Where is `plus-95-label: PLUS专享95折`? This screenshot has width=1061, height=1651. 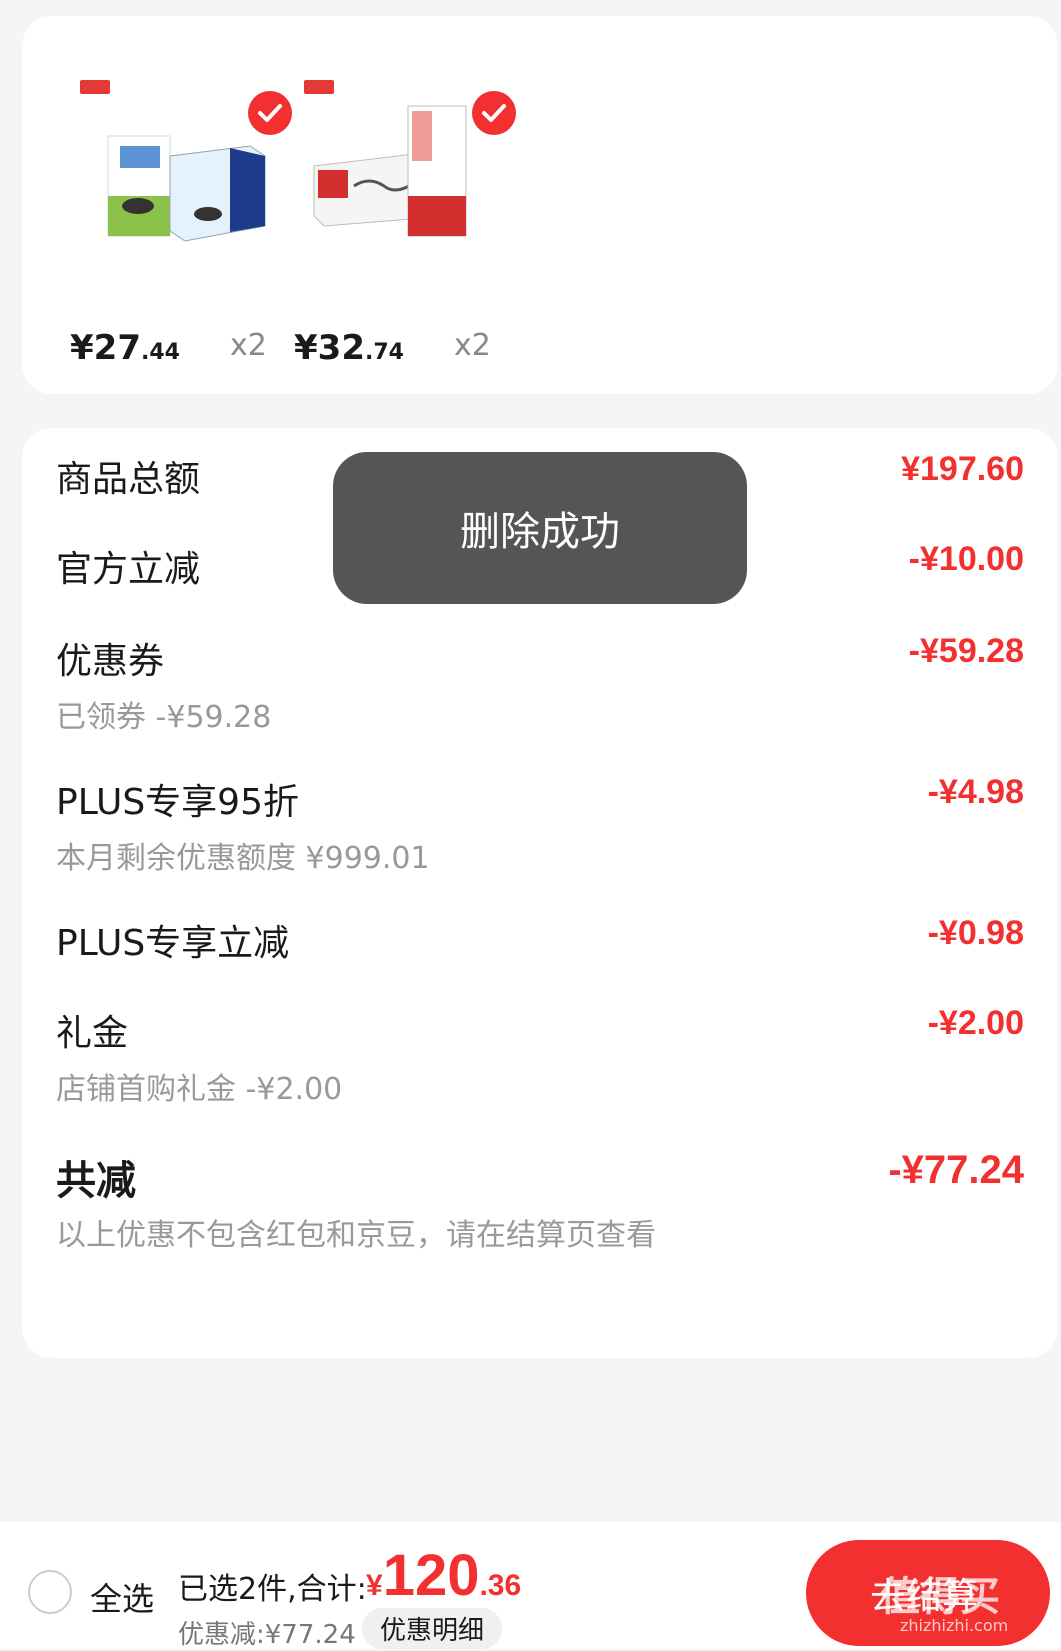
plus-95-label: PLUS专享95折 is located at coordinates (177, 802).